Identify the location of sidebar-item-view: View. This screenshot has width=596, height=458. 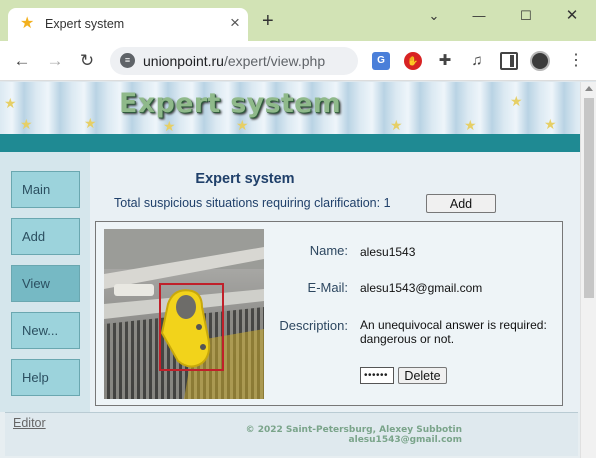
(45, 283).